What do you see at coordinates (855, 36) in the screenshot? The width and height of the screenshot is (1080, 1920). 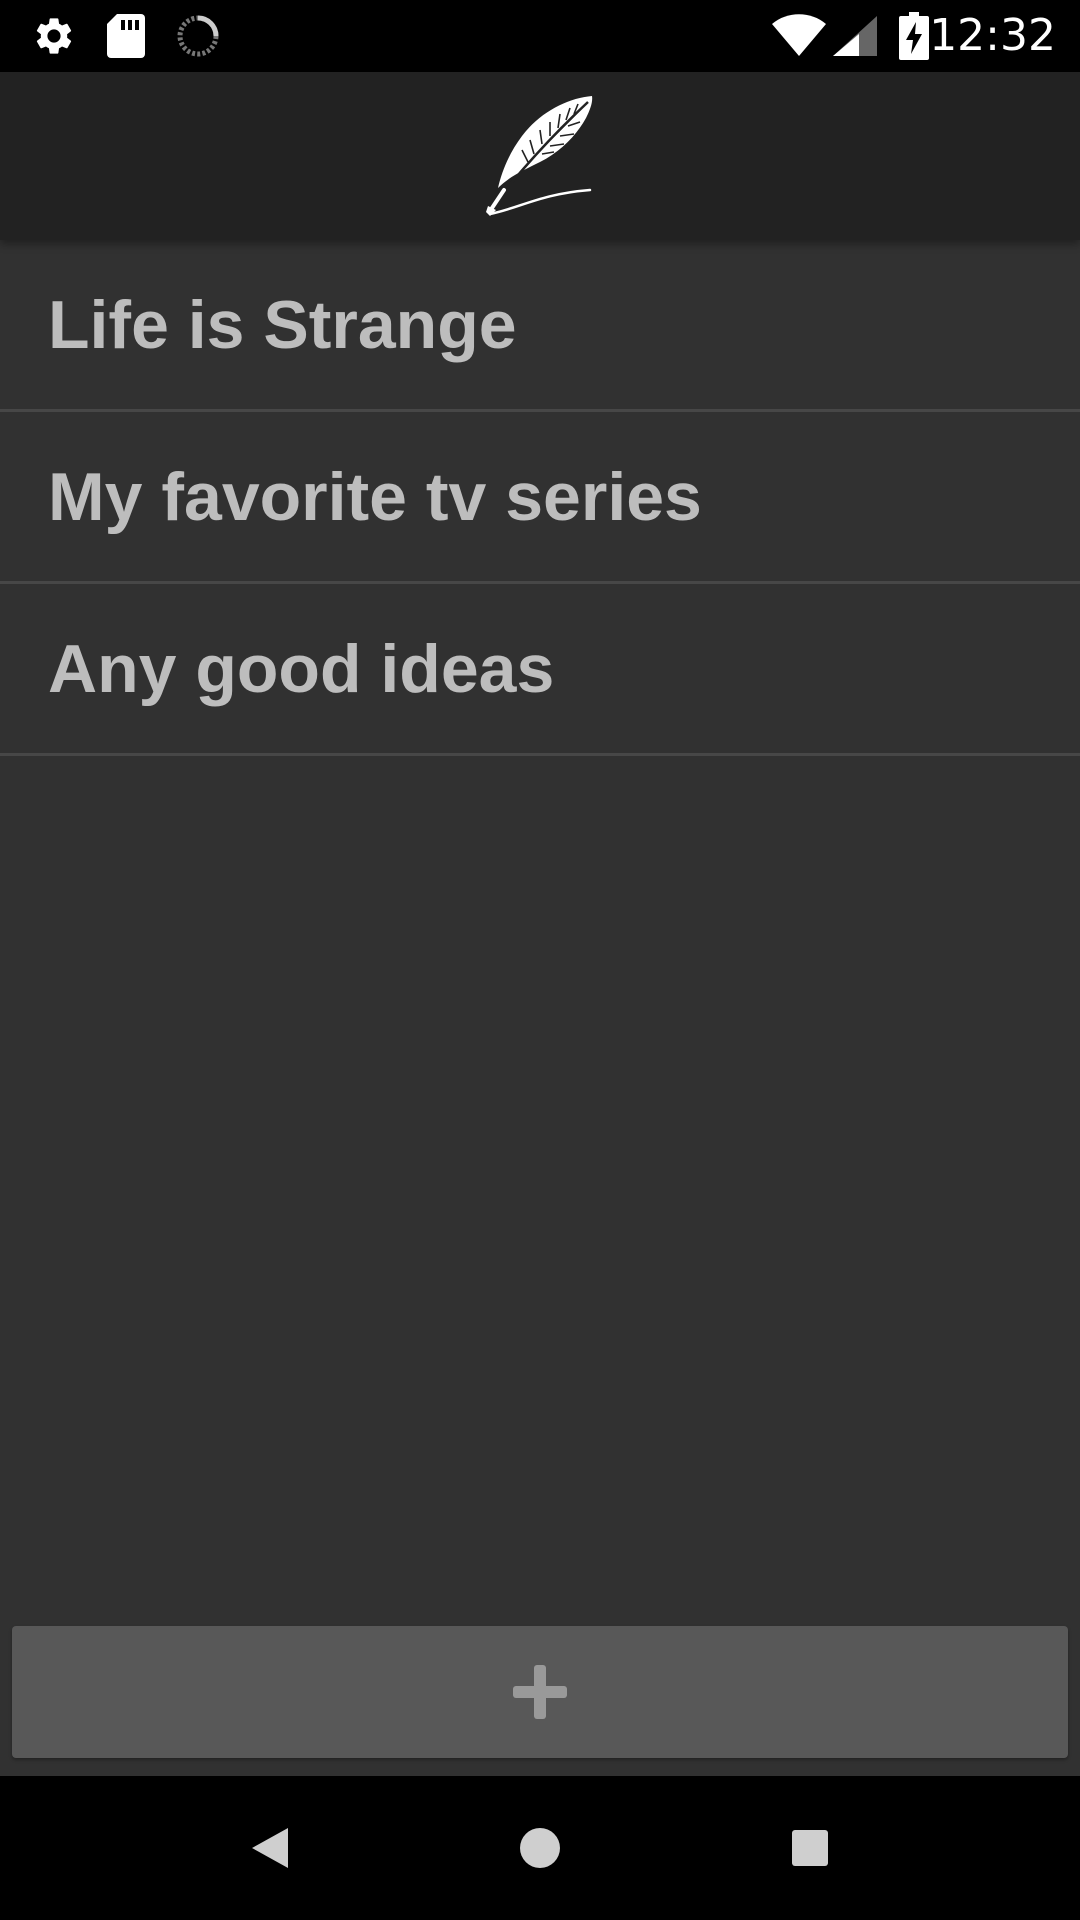 I see `cellular-signal-icon` at bounding box center [855, 36].